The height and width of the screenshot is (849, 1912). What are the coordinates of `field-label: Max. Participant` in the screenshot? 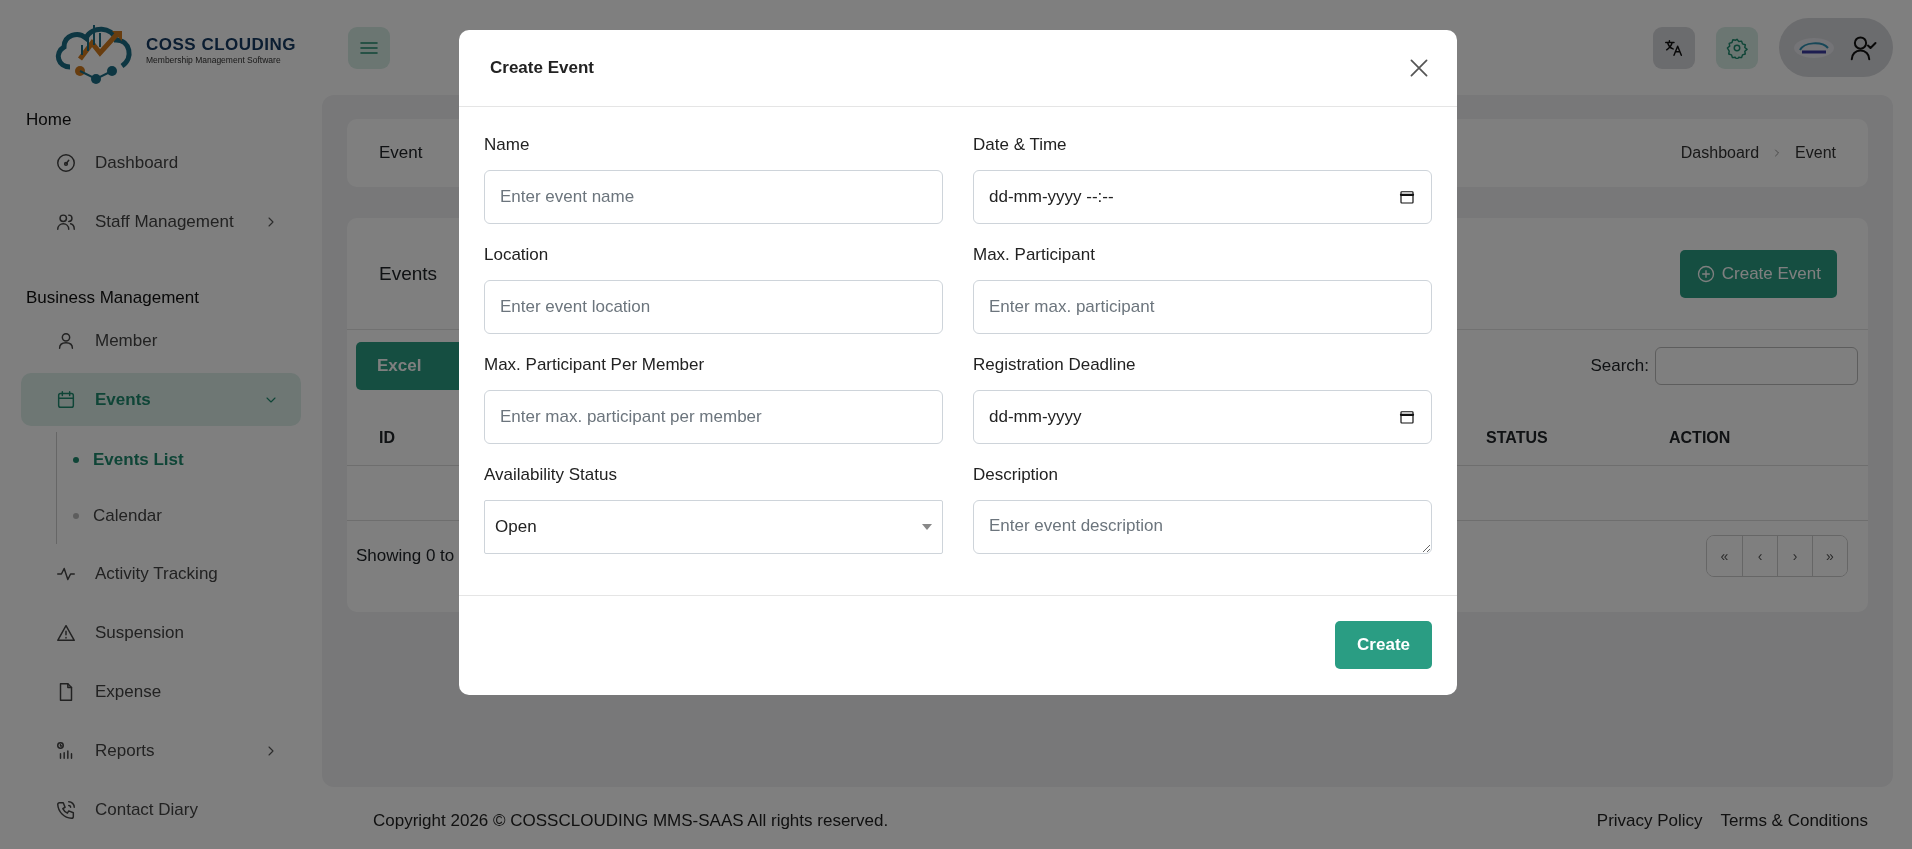 It's located at (1034, 255).